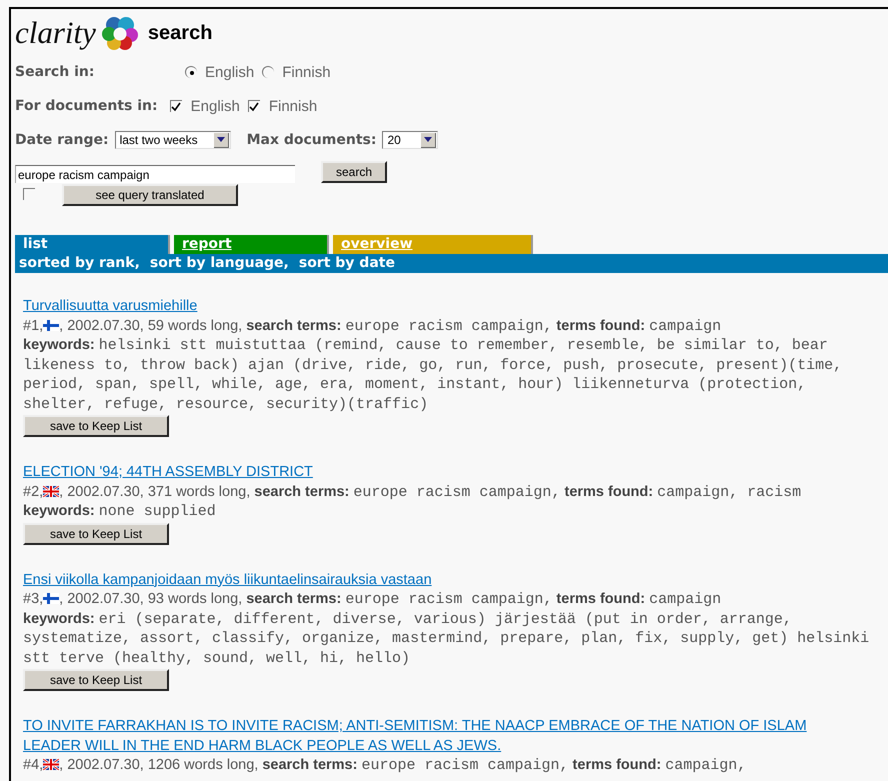 This screenshot has width=888, height=781. Describe the element at coordinates (438, 736) in the screenshot. I see `result-title-link: TO INVITE FARRAKHAN IS TO INVITE RACISM; ANTI-SEMITISM: THE NAACP EMBRACE OF THE NATION OF ISLAM LEADER WILL IN THE END HARM BLACK PEOPLE AS WELL AS JEWS.` at that location.